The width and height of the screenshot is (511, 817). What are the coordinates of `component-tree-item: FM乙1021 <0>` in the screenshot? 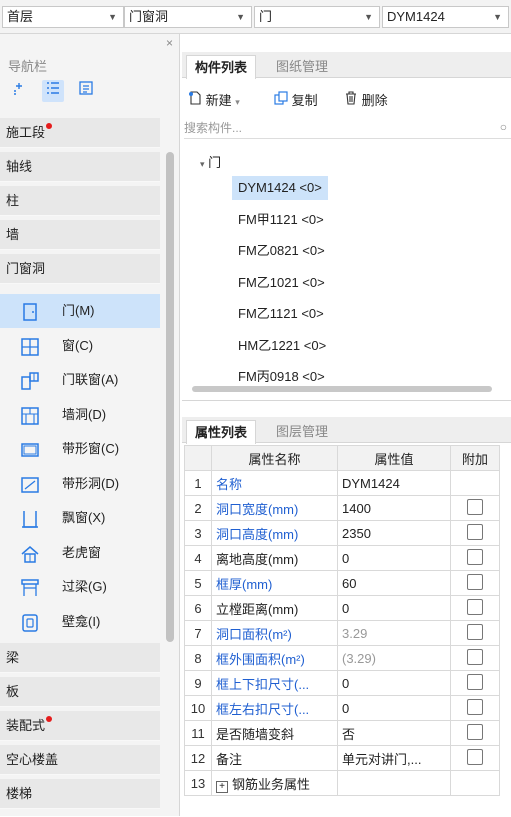 It's located at (281, 283).